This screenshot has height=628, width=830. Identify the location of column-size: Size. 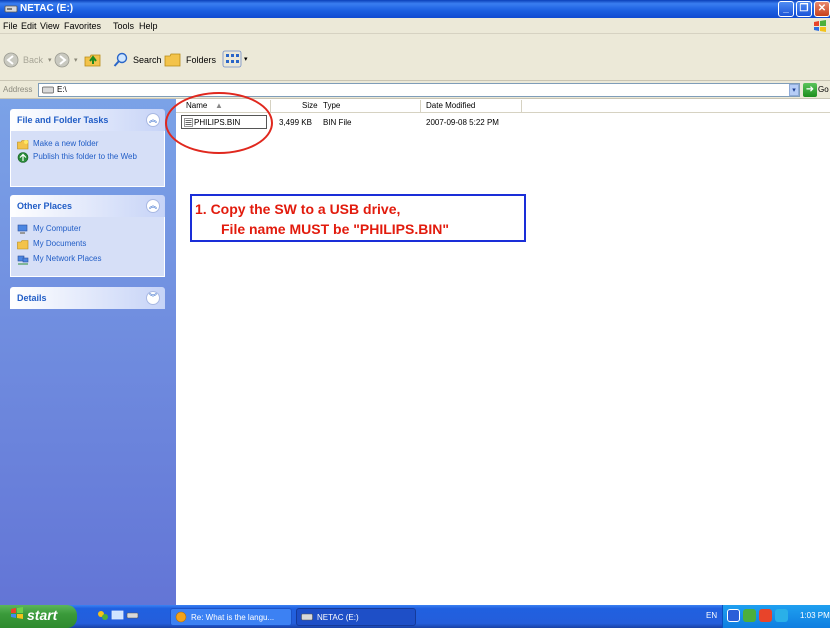
(310, 105).